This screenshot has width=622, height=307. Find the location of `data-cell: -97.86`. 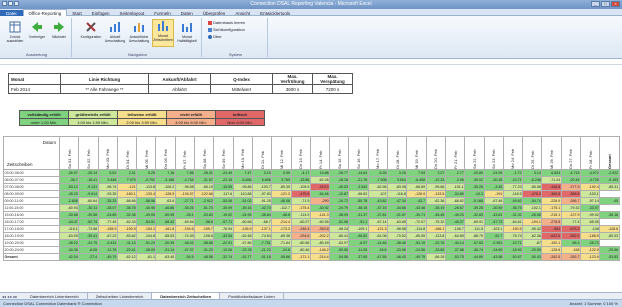

data-cell: -97.86 is located at coordinates (242, 243).